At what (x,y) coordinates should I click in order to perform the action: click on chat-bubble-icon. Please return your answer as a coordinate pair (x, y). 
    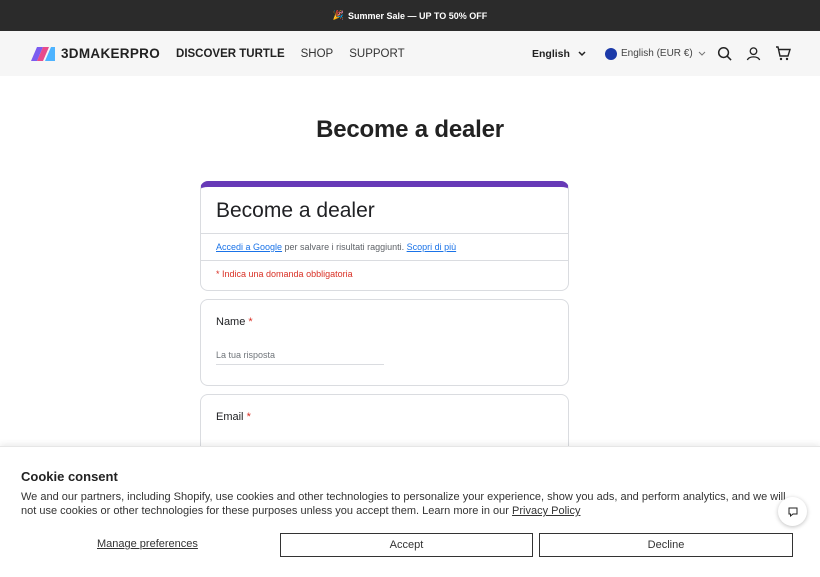
    Looking at the image, I should click on (792, 512).